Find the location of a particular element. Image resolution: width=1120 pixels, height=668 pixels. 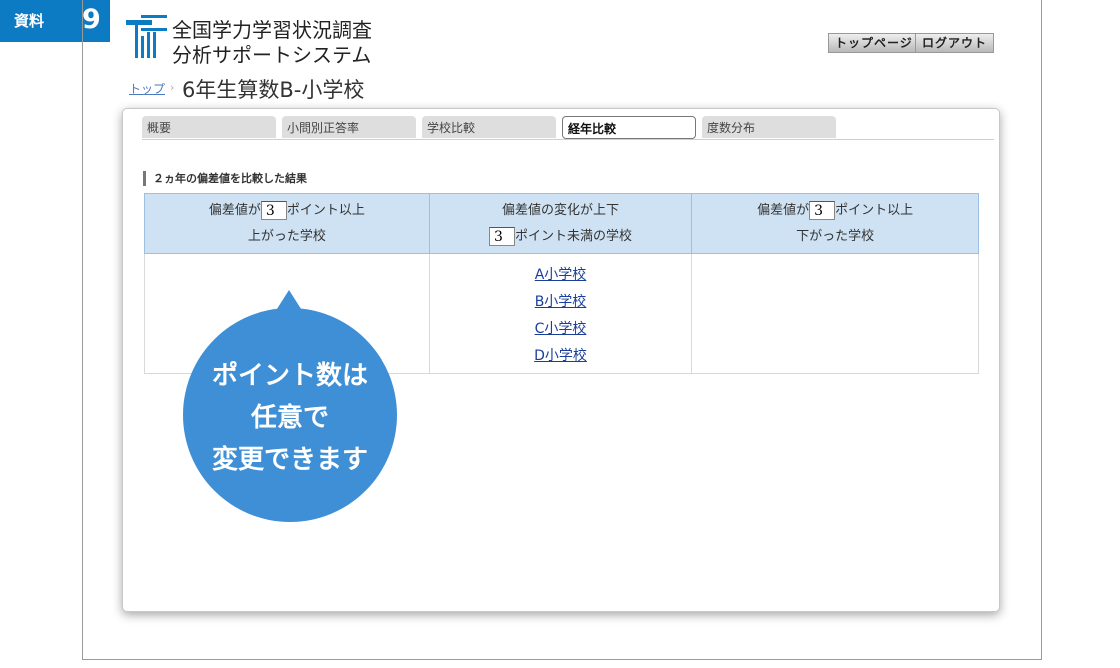

tab-school-comparison: 学校比較 is located at coordinates (489, 127).